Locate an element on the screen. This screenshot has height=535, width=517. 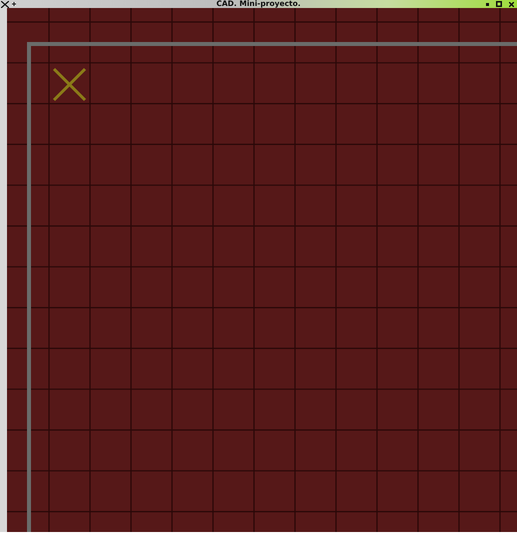
cross-marker is located at coordinates (69, 85).